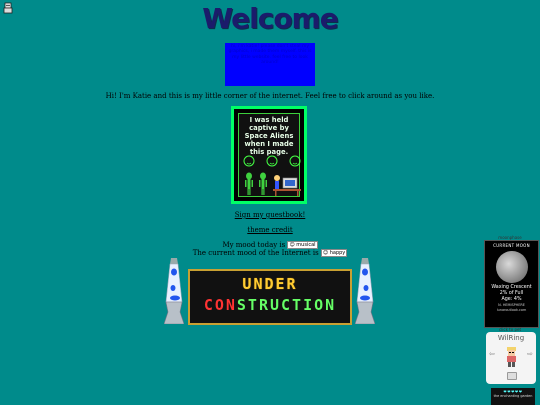  I want to click on construction-line-1: UNDER, so click(270, 284).